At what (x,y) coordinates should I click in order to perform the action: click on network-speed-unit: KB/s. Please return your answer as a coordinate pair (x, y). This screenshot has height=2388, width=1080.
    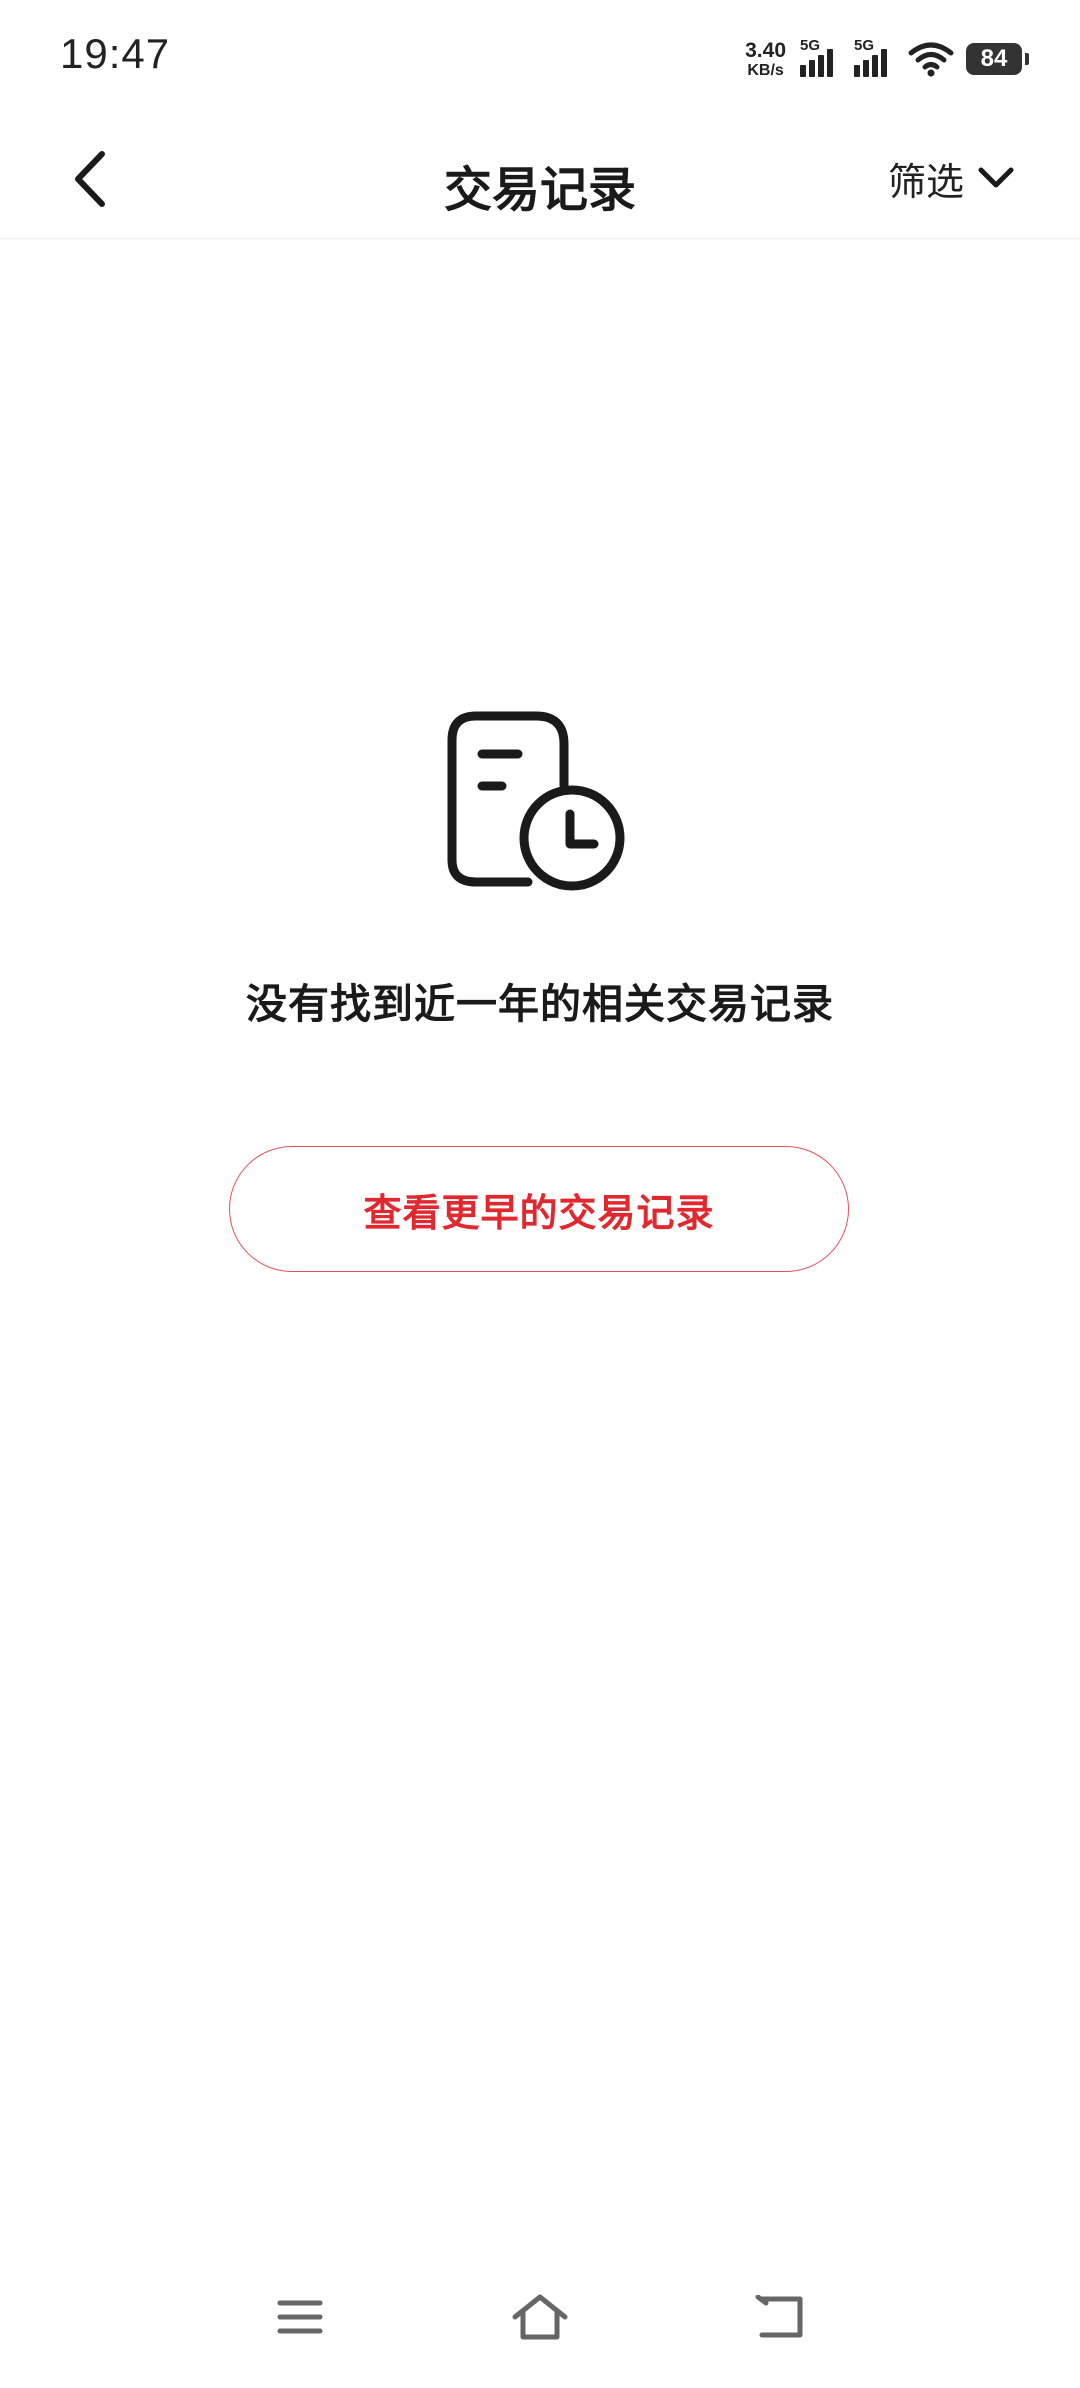
    Looking at the image, I should click on (765, 70).